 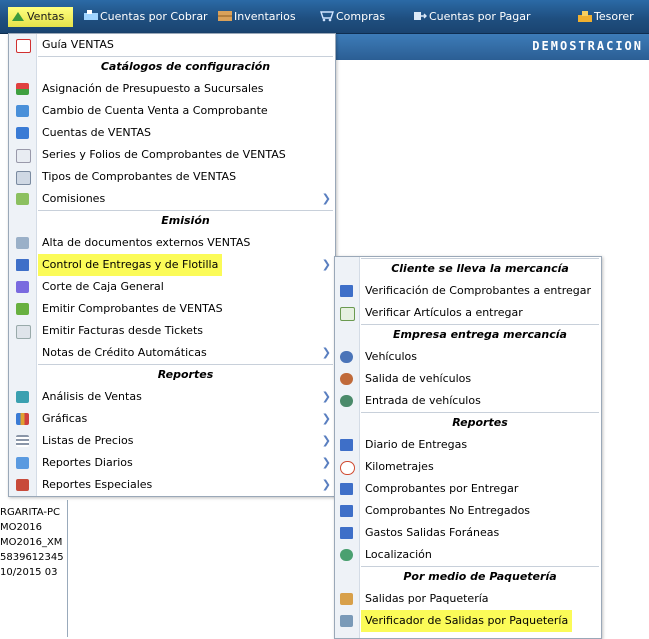 What do you see at coordinates (427, 598) in the screenshot?
I see `menu-item-label: Salidas por Paquetería` at bounding box center [427, 598].